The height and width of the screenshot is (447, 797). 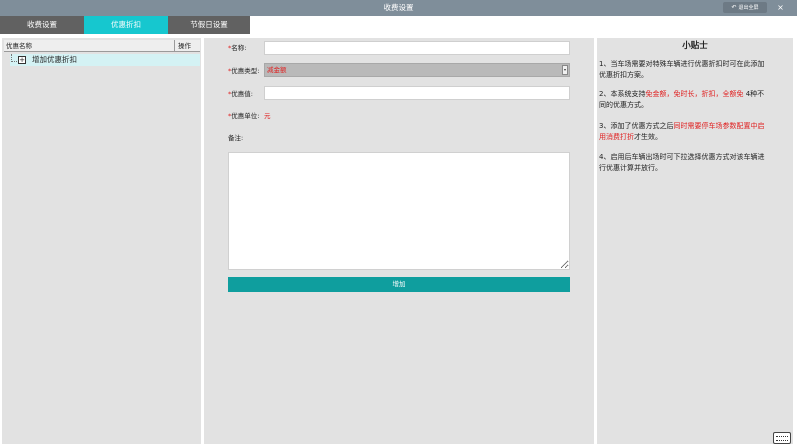 I want to click on tab-bar: 收费设置 优惠折扣 节假日设置, so click(x=398, y=25).